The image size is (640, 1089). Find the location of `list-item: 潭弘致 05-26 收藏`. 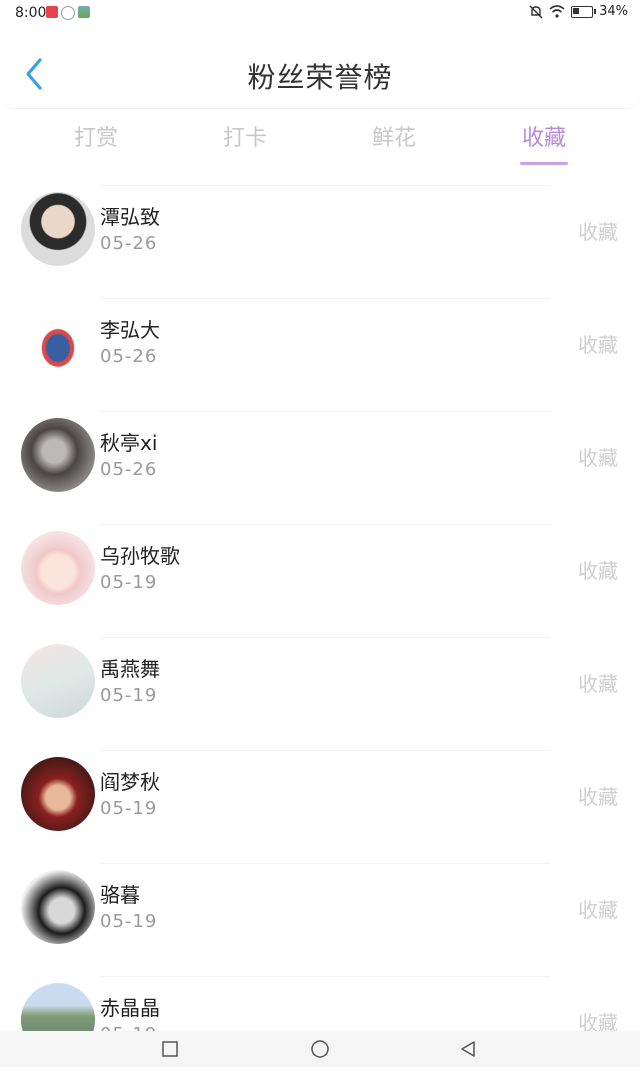

list-item: 潭弘致 05-26 收藏 is located at coordinates (320, 241).